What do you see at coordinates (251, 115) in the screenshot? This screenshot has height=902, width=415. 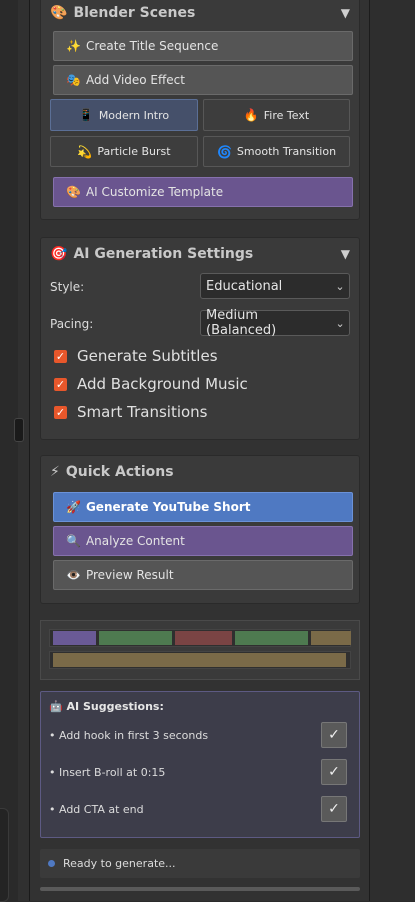 I see `fire-icon: 🔥` at bounding box center [251, 115].